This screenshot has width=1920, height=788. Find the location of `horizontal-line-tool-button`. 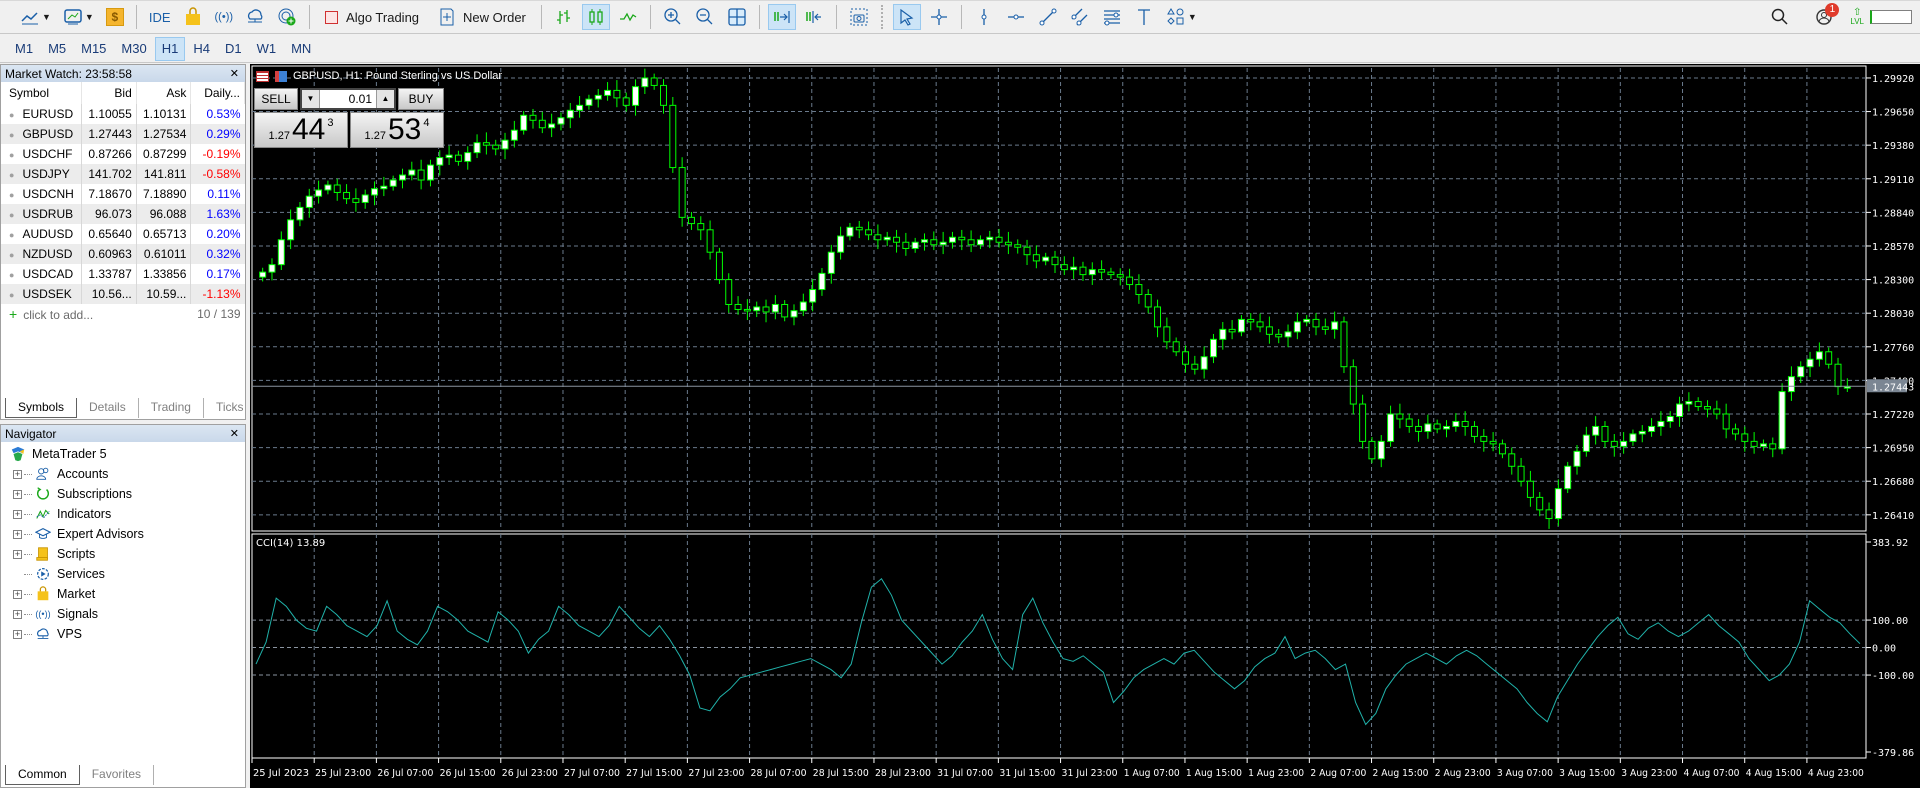

horizontal-line-tool-button is located at coordinates (1016, 17).